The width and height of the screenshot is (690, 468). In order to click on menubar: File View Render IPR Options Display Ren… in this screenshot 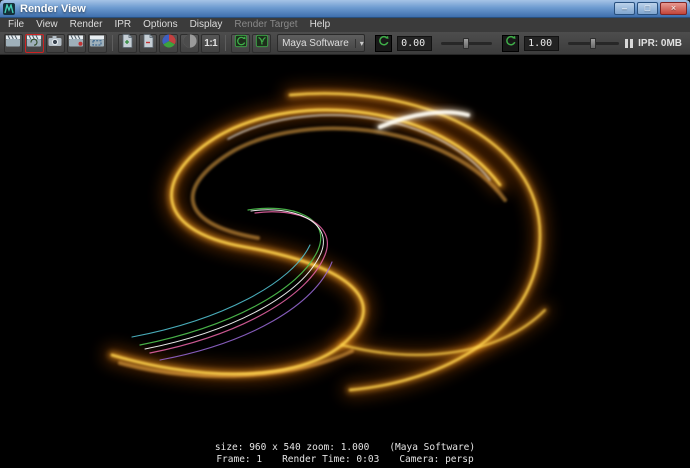, I will do `click(345, 25)`.